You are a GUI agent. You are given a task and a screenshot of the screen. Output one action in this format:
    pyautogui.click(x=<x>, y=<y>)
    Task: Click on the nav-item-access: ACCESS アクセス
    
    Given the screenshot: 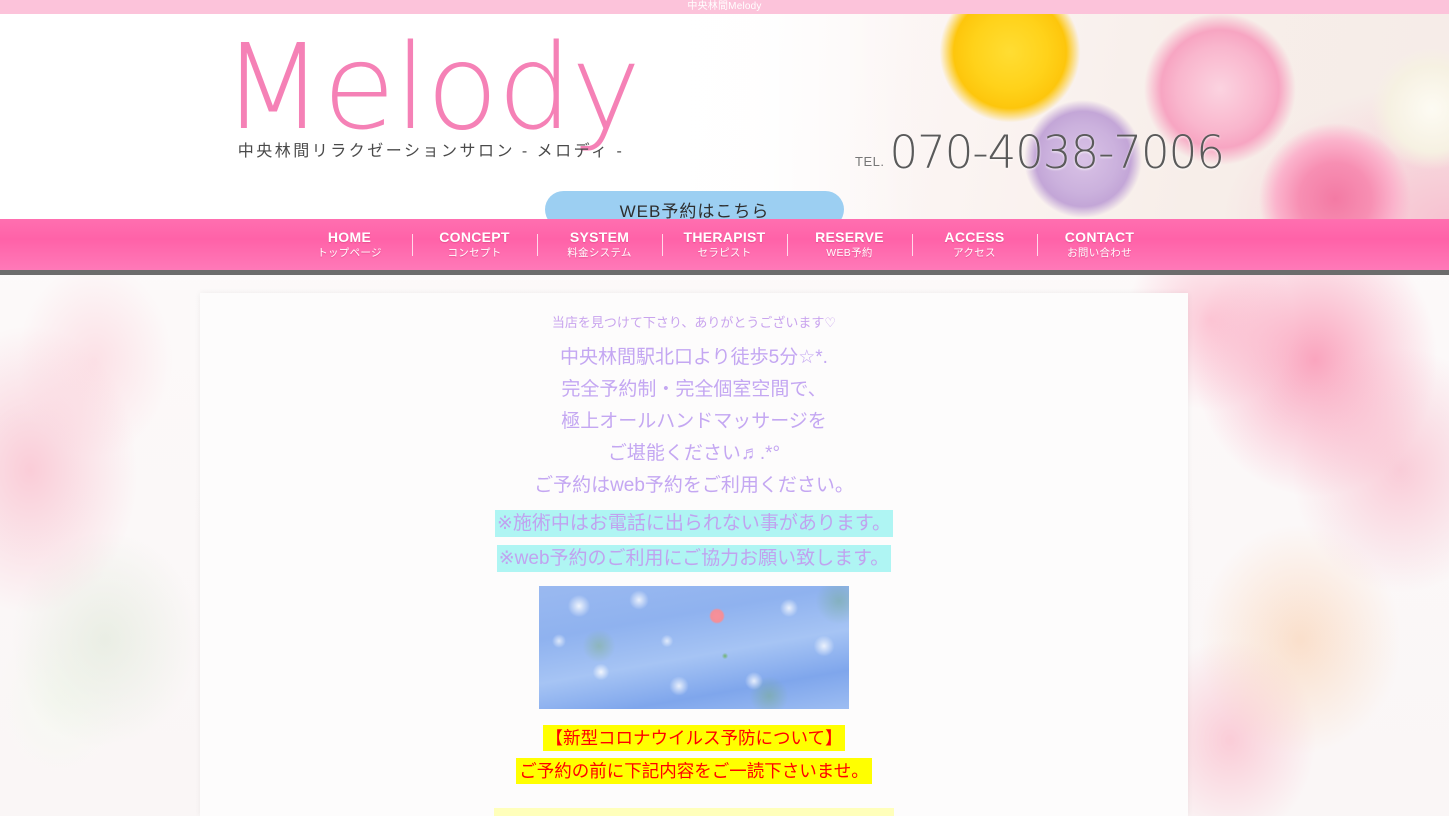 What is the action you would take?
    pyautogui.click(x=975, y=245)
    